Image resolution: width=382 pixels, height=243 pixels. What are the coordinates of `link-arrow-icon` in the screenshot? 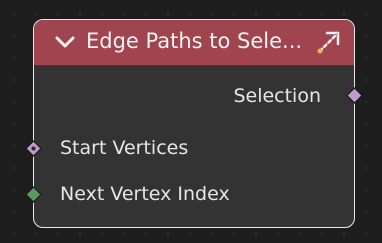 It's located at (329, 42).